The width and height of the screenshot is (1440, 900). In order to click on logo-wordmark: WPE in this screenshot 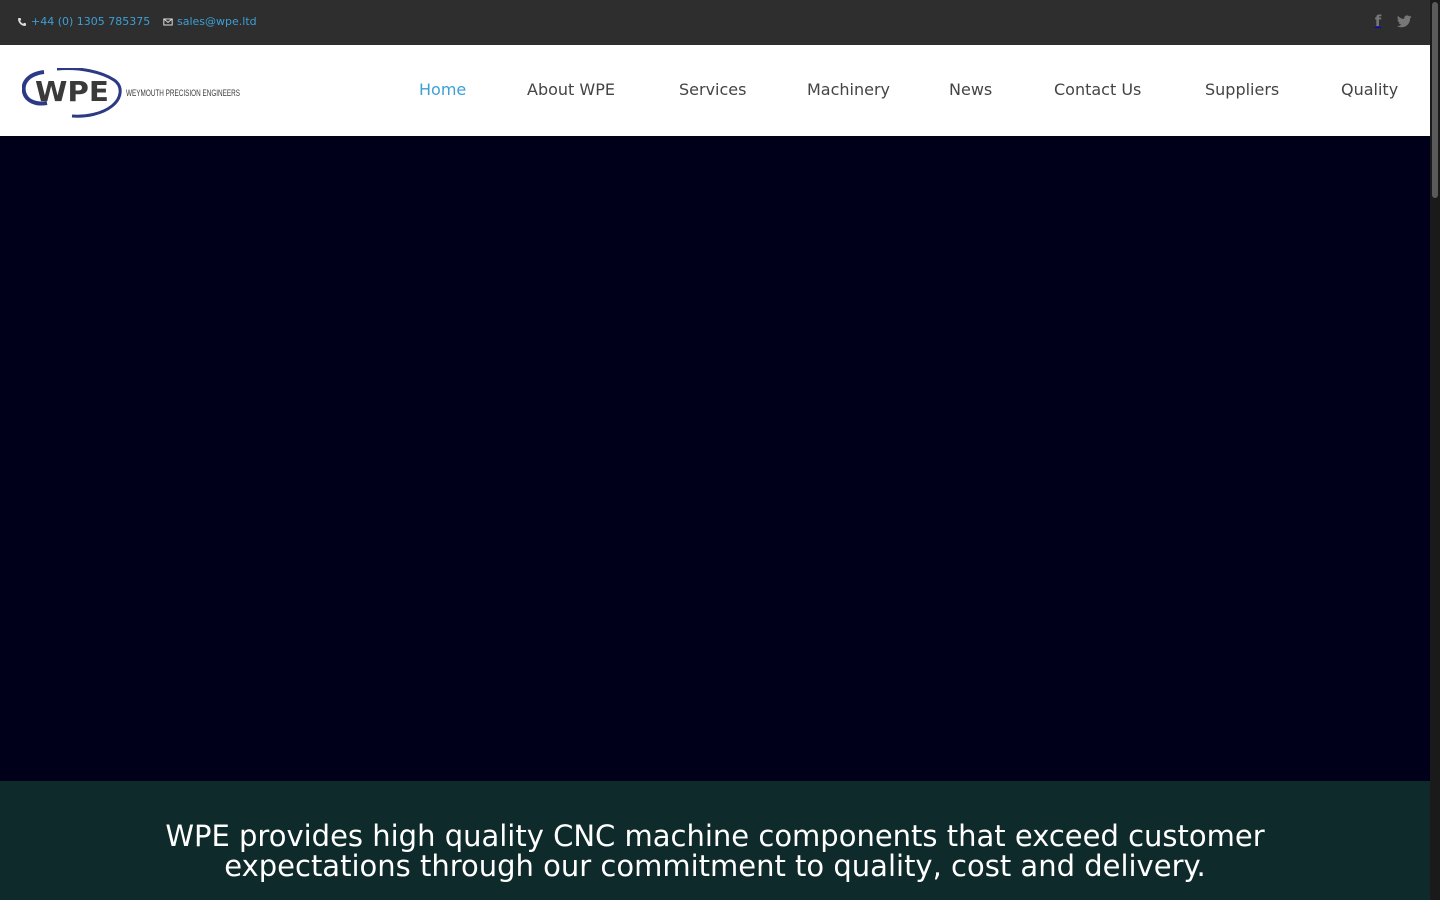, I will do `click(72, 91)`.